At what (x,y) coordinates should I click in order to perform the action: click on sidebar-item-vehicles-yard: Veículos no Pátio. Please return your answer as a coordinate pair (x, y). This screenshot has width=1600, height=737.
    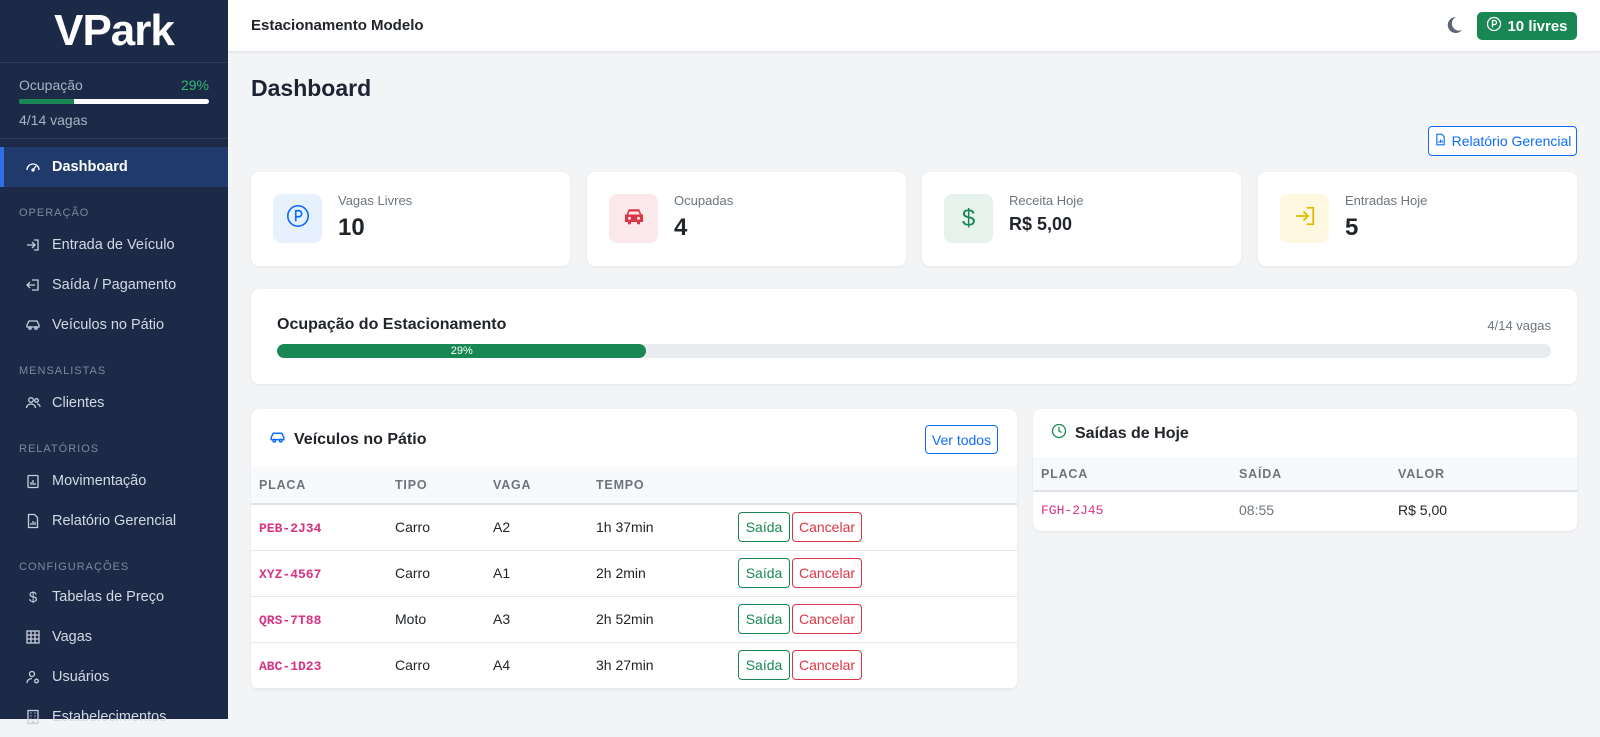
    Looking at the image, I should click on (114, 325).